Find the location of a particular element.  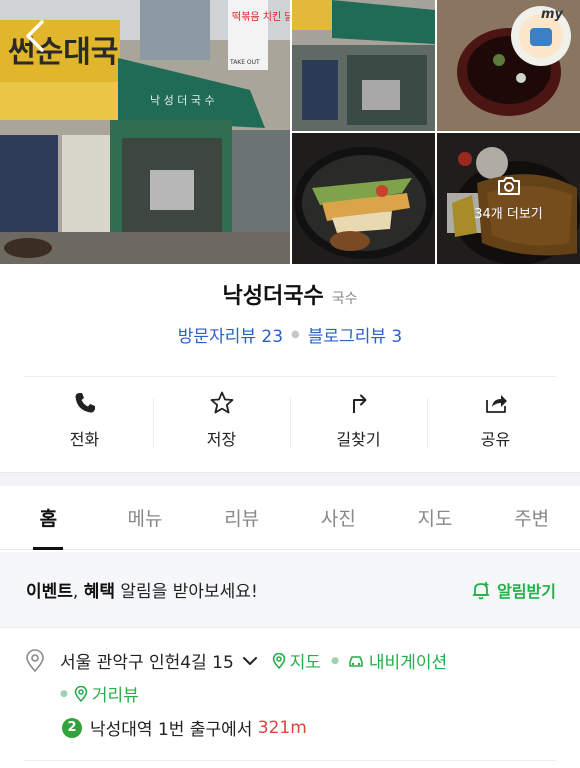

tab-bar: 홈 메뉴 리뷰 사진 지도 주변 is located at coordinates (290, 518).